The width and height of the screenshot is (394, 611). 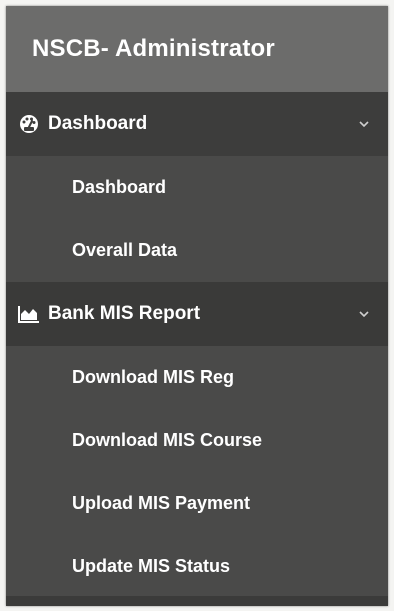 I want to click on sidebar-section-dashboard: Dashboard, so click(x=197, y=124).